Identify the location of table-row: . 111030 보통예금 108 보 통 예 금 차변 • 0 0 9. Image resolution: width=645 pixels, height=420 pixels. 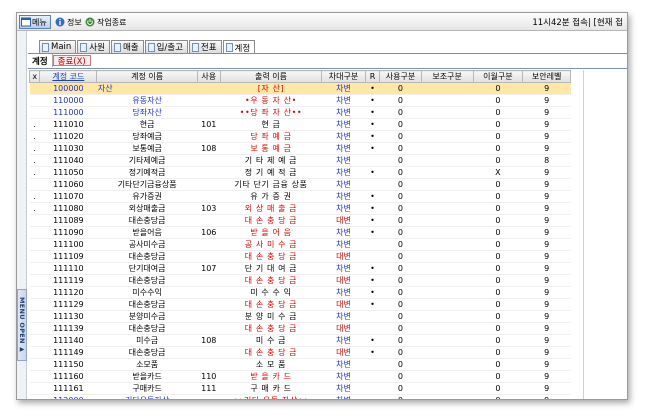
(300, 148).